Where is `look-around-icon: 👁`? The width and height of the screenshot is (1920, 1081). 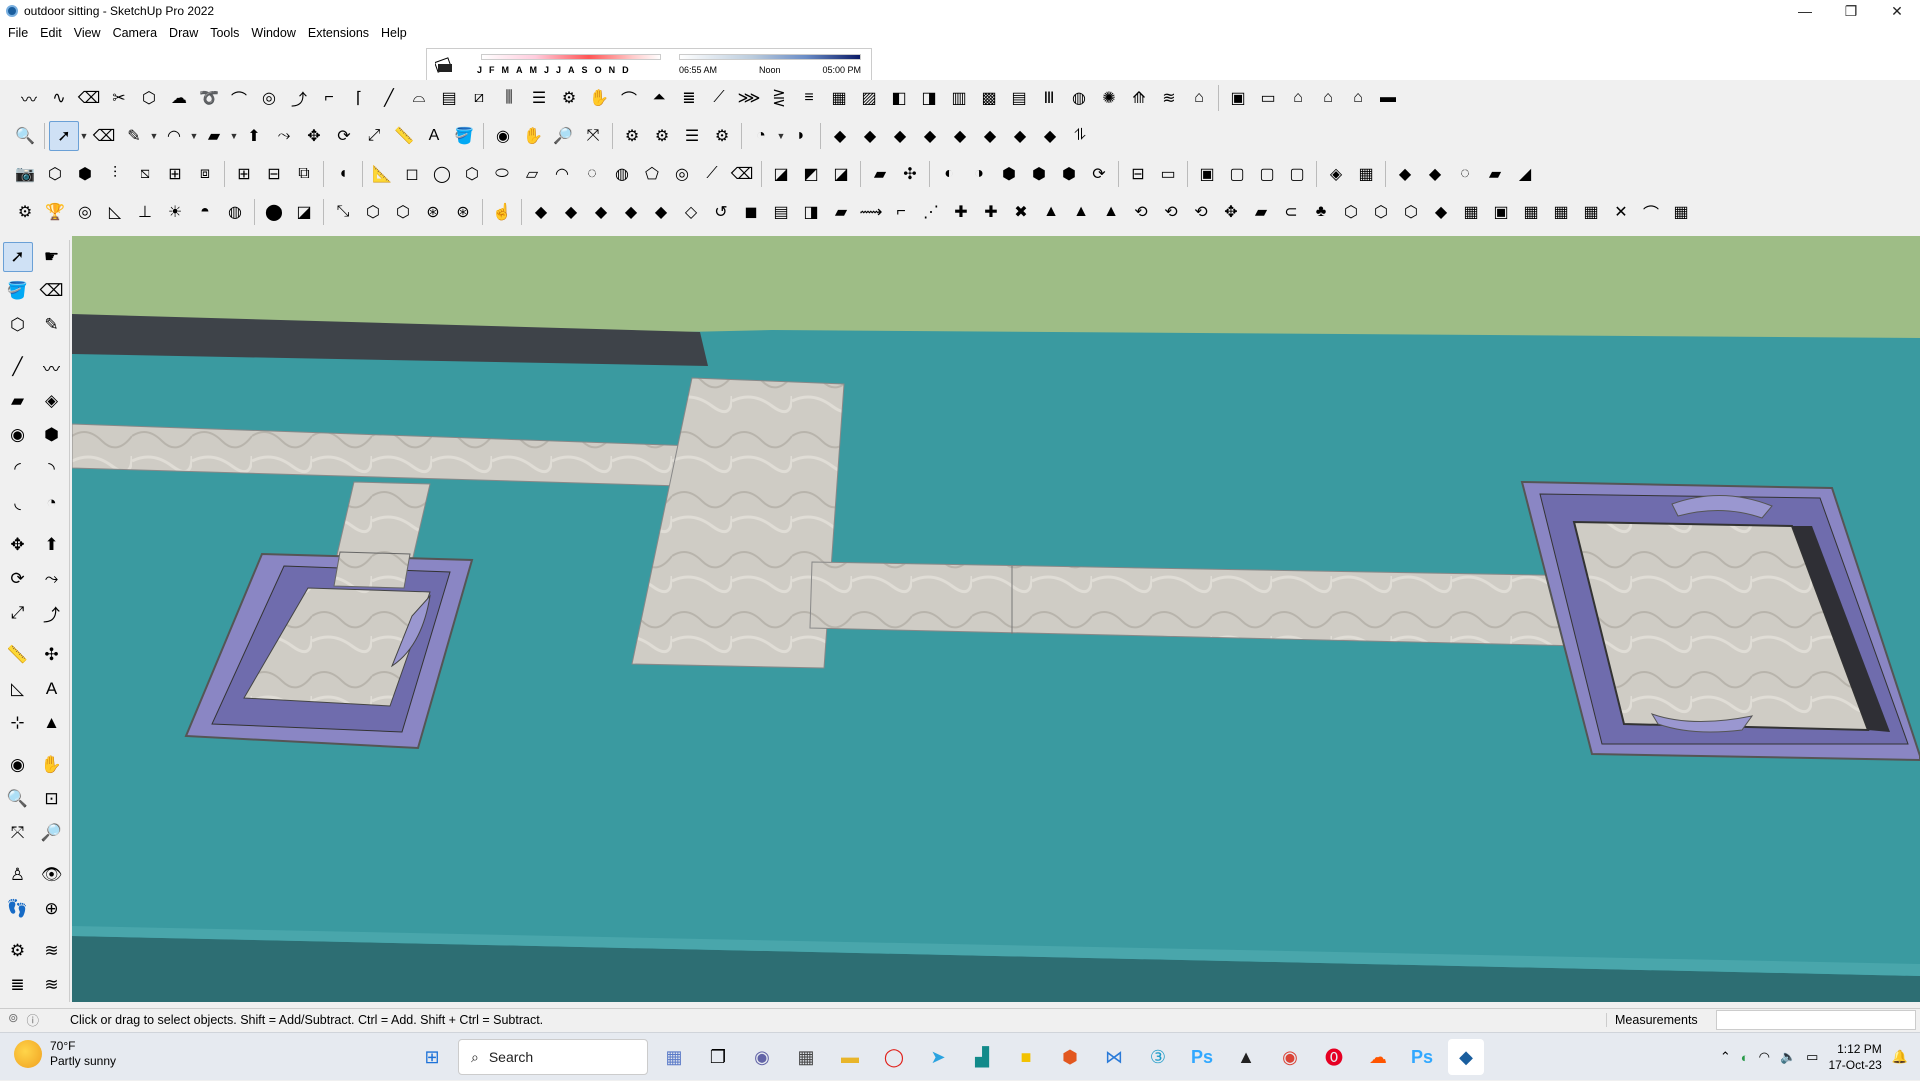
look-around-icon: 👁 is located at coordinates (52, 875).